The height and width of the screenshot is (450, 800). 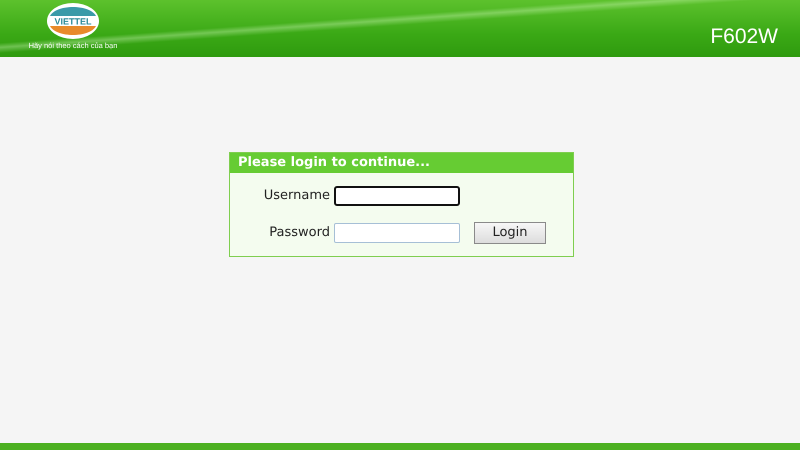 I want to click on password-field, so click(x=397, y=233).